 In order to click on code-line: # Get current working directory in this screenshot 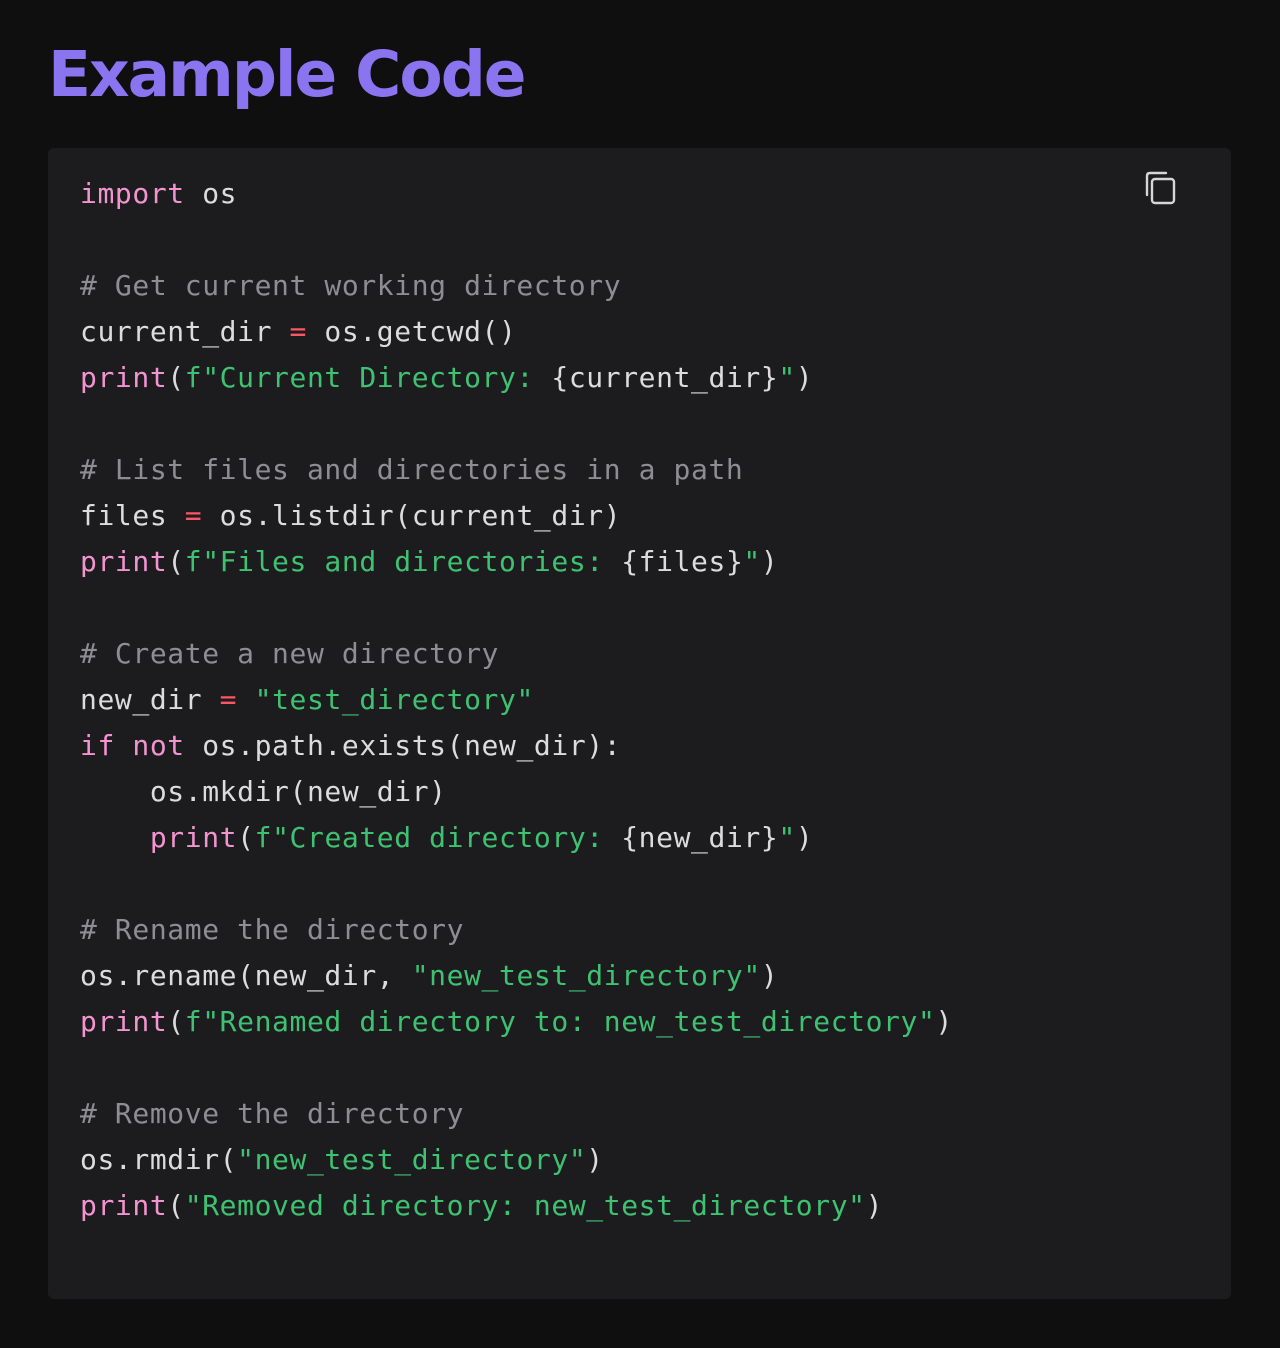, I will do `click(516, 286)`.